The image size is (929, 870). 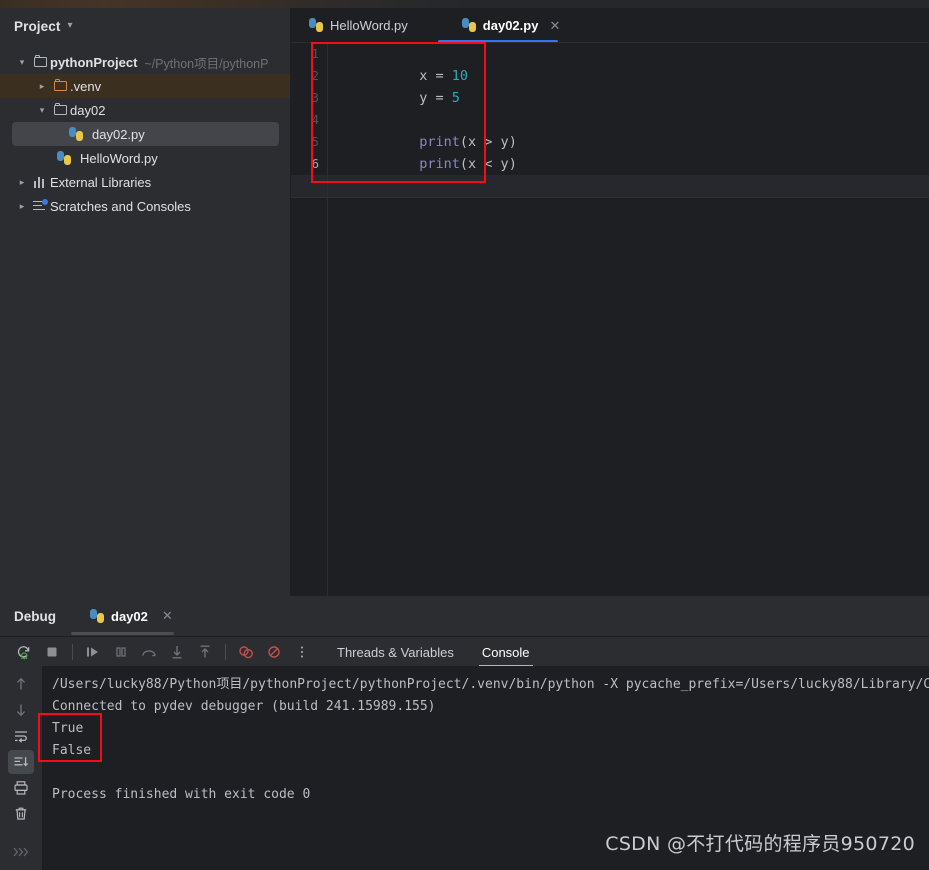 What do you see at coordinates (455, 98) in the screenshot?
I see `code-token-number: 5` at bounding box center [455, 98].